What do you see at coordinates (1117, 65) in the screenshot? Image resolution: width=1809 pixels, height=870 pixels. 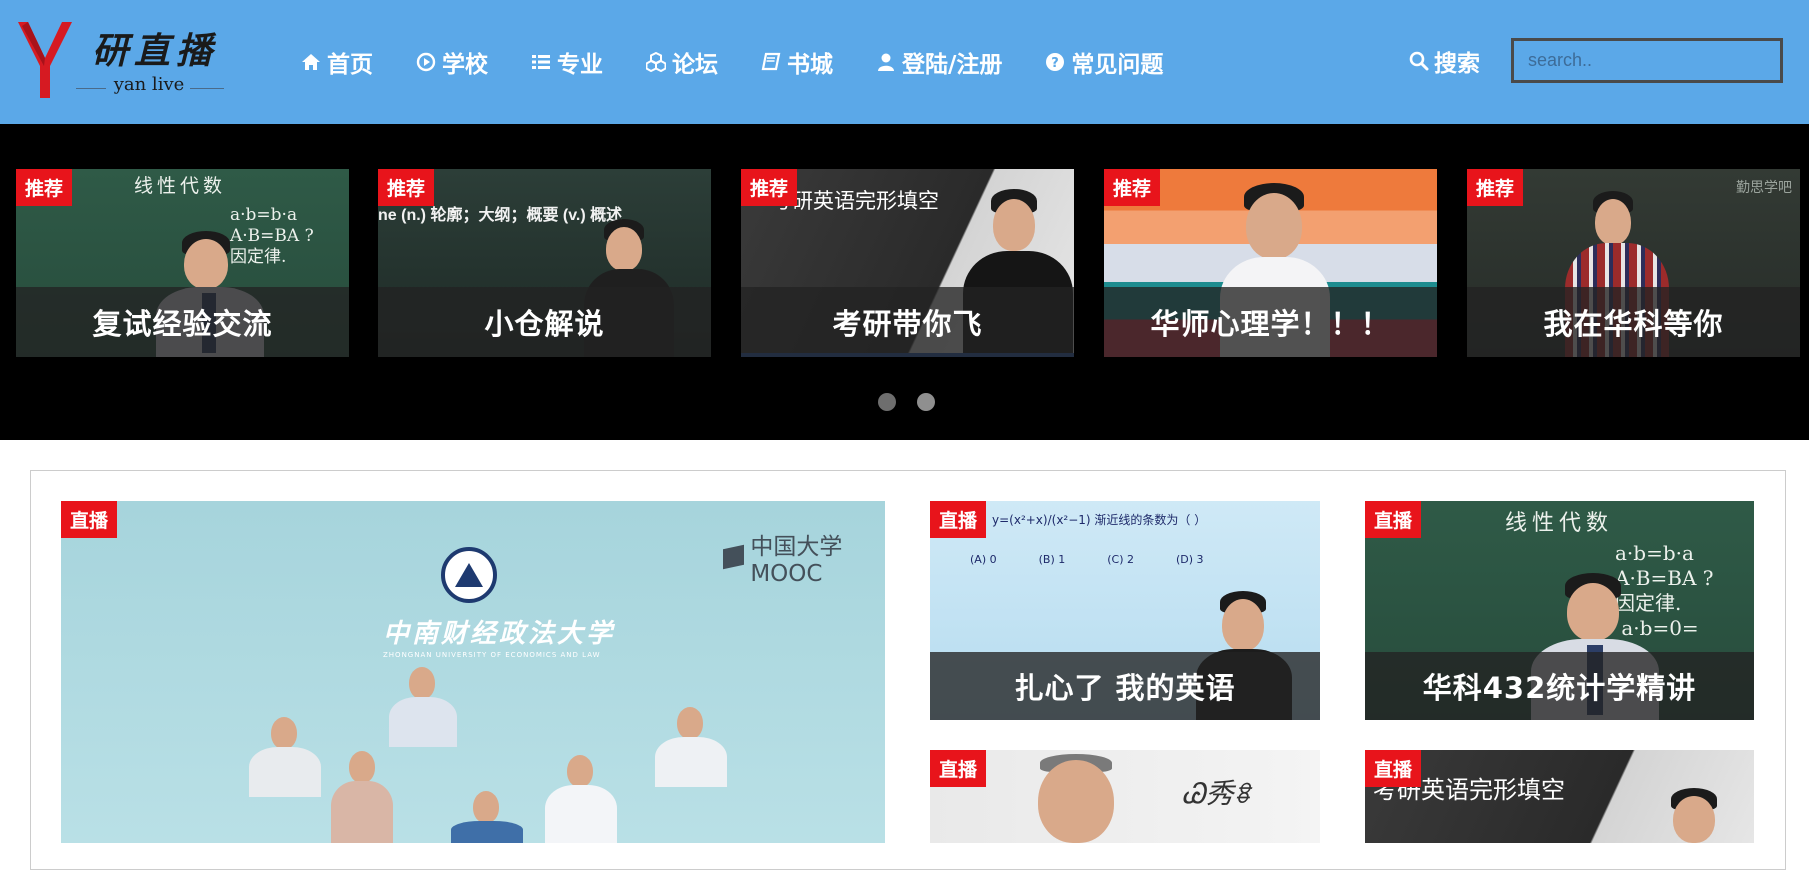 I see `nav-label: 常见问题` at bounding box center [1117, 65].